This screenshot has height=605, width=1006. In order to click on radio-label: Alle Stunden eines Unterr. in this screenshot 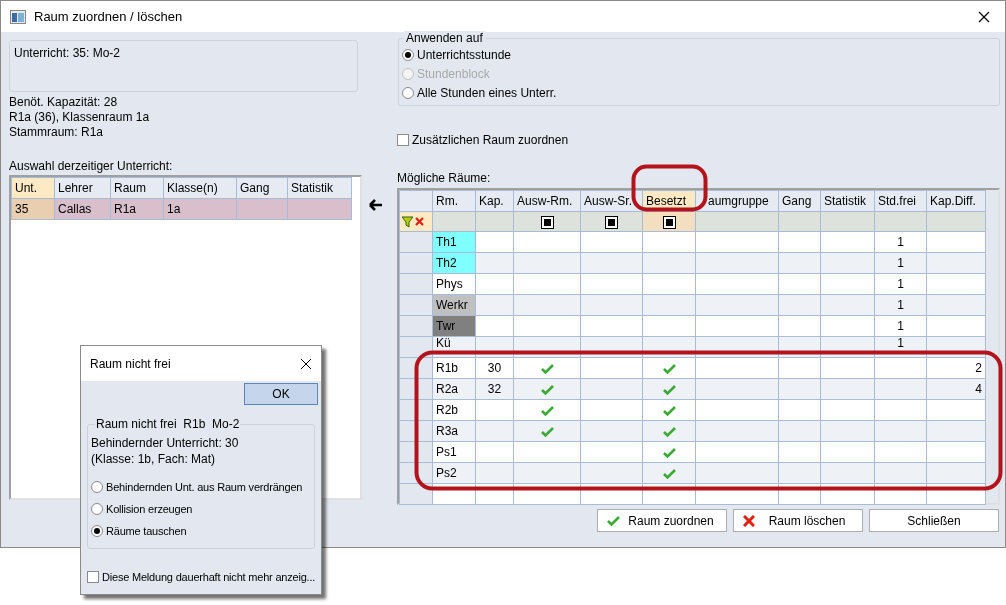, I will do `click(487, 93)`.